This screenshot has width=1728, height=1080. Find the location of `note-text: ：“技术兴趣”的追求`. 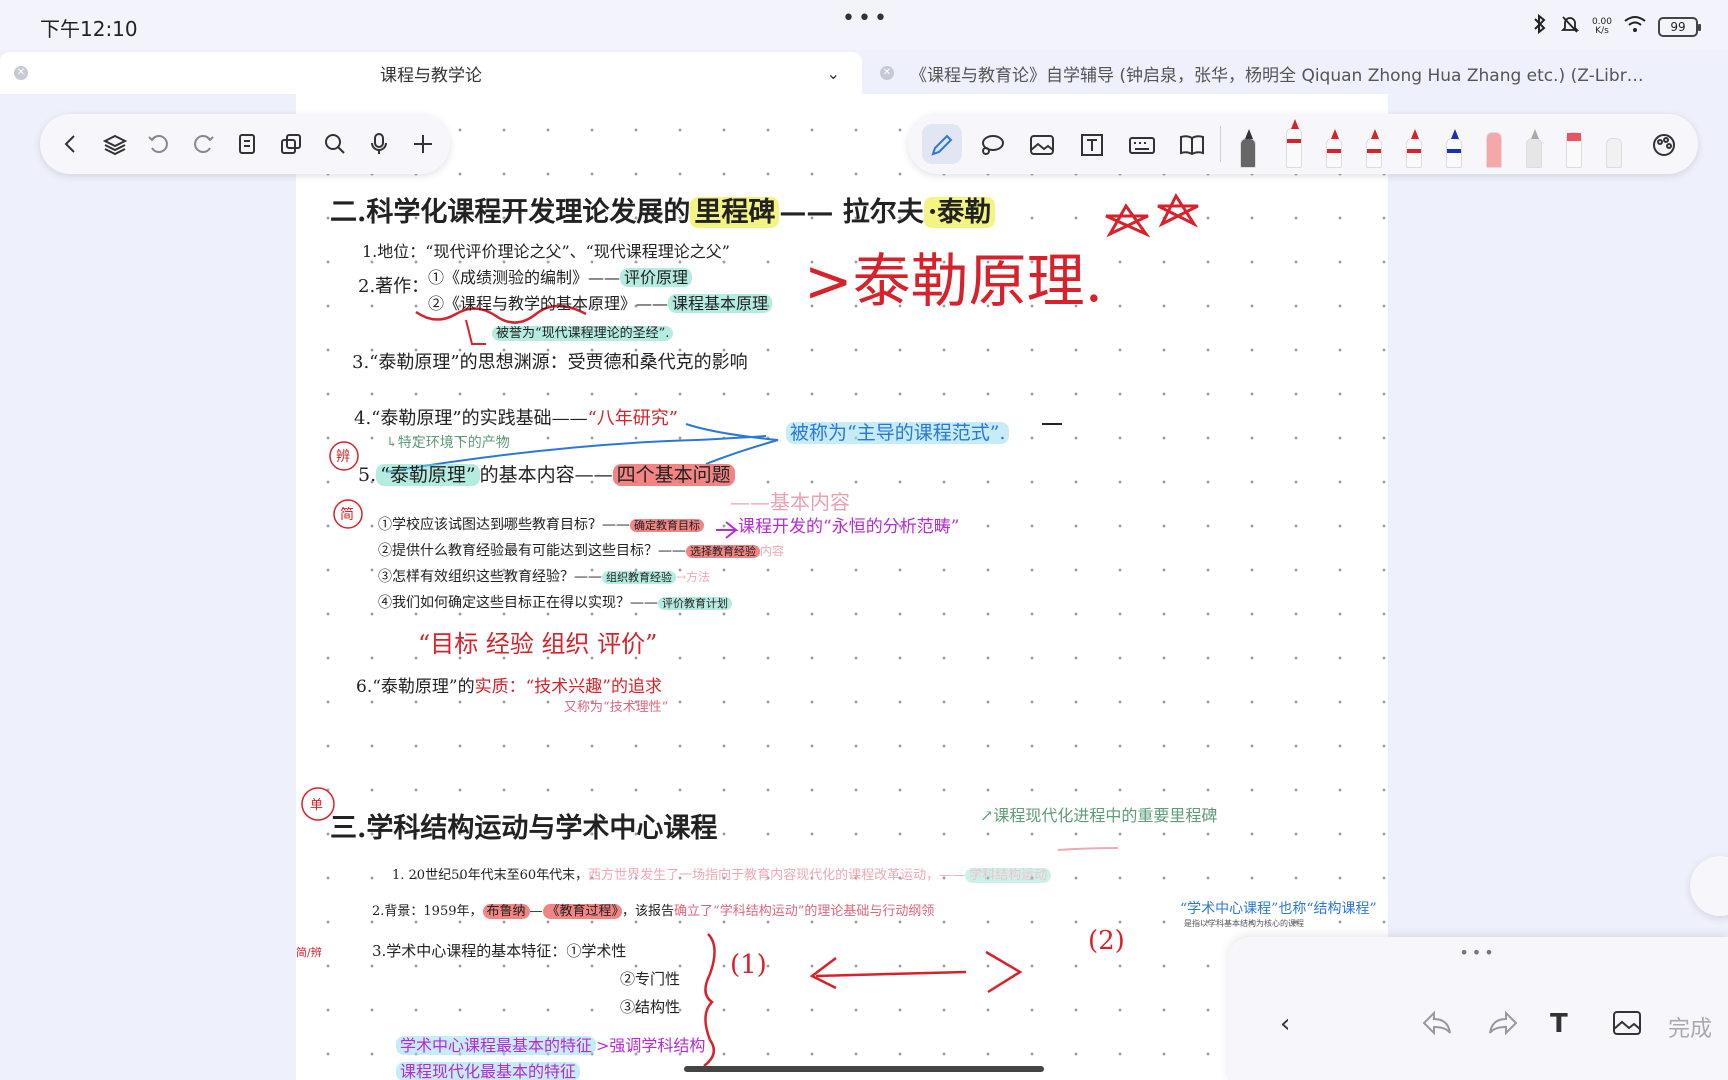

note-text: ：“技术兴趣”的追求 is located at coordinates (585, 687).